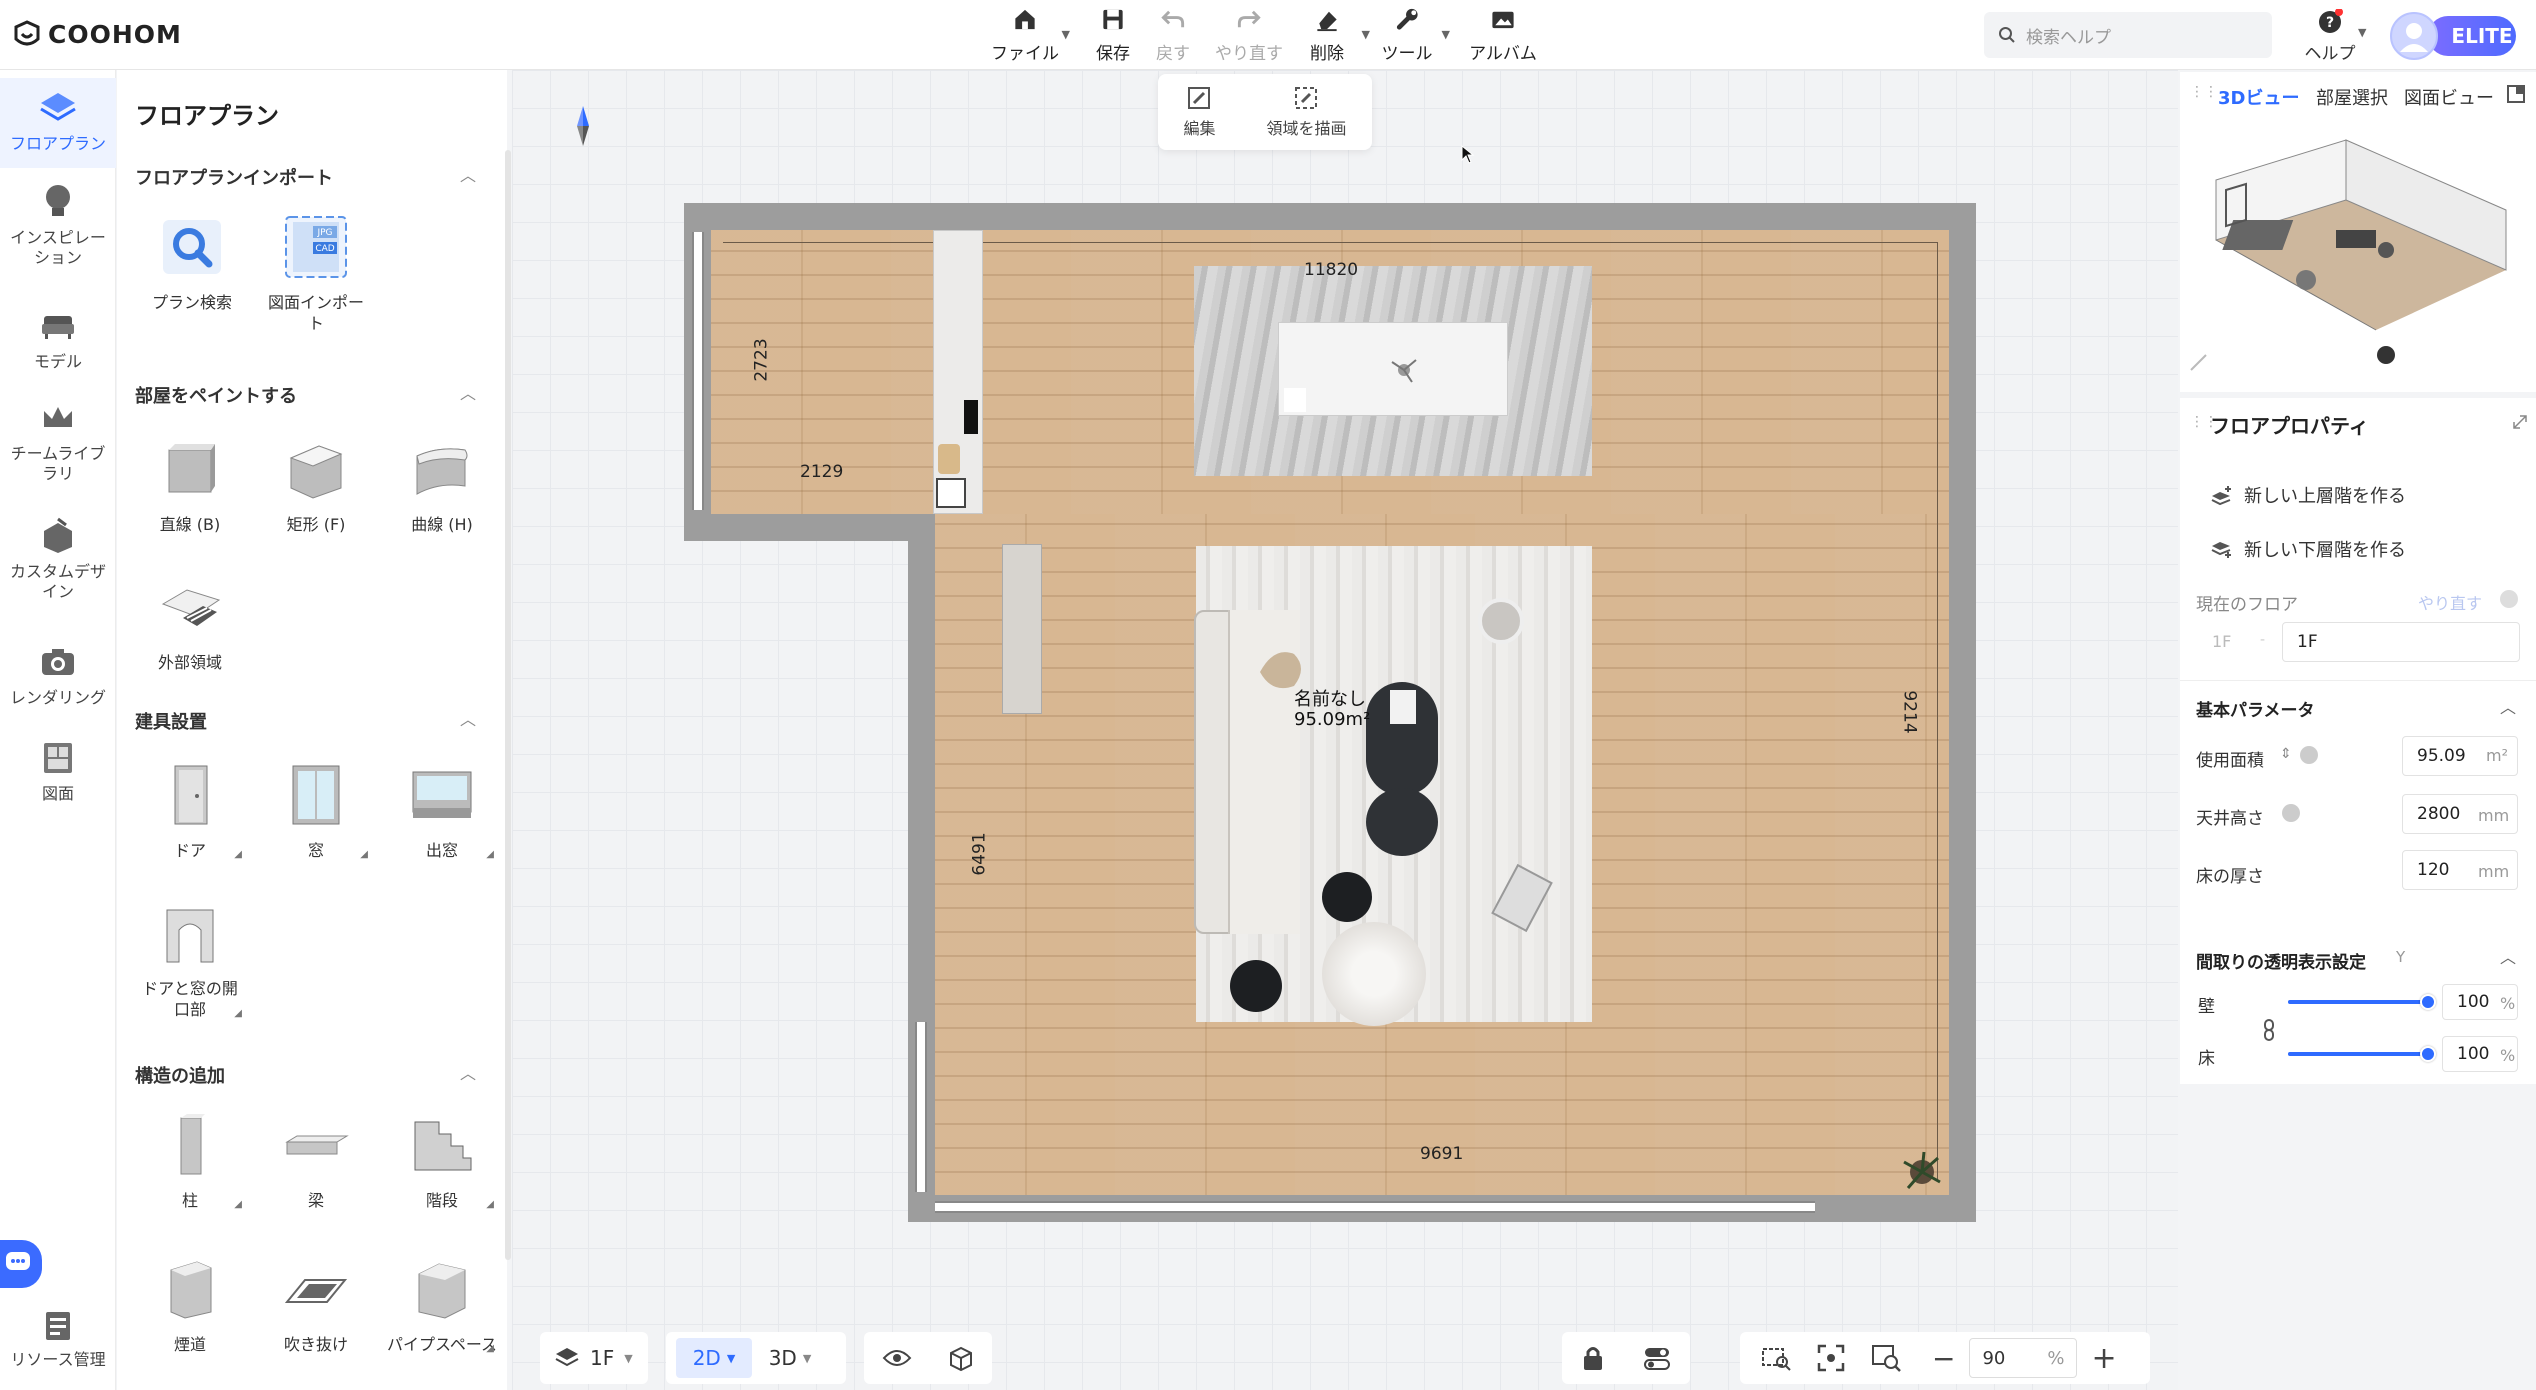 This screenshot has width=2536, height=1390. Describe the element at coordinates (190, 623) in the screenshot. I see `outer-area-tool: 外部領域` at that location.